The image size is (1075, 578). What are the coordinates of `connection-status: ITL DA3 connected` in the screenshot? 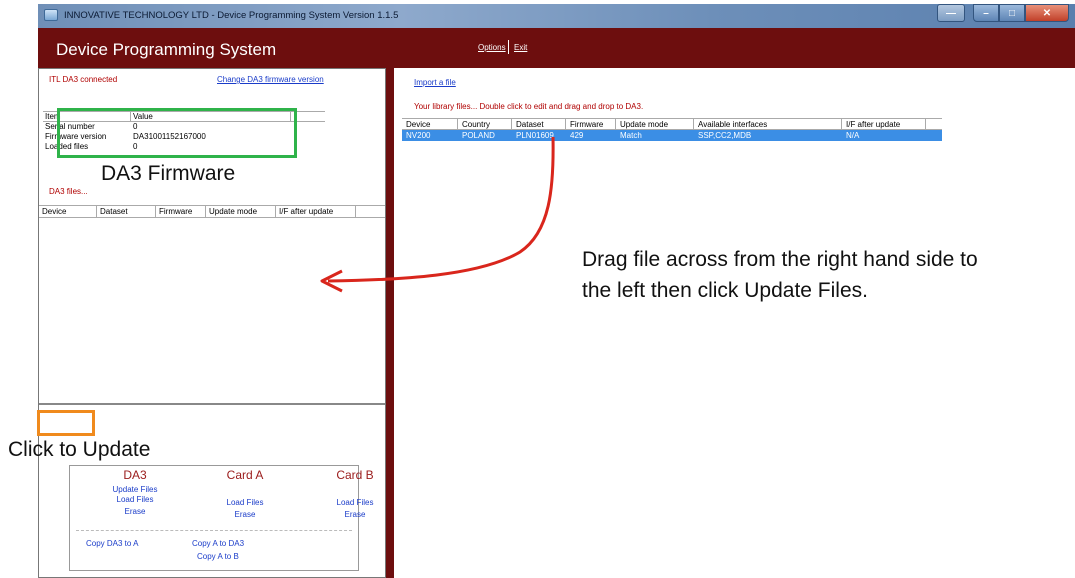 It's located at (83, 79).